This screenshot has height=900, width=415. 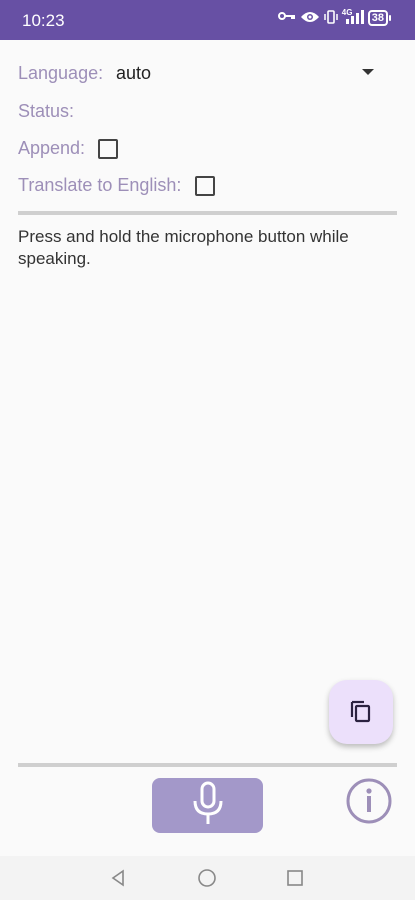 What do you see at coordinates (133, 73) in the screenshot?
I see `language-select-value: auto` at bounding box center [133, 73].